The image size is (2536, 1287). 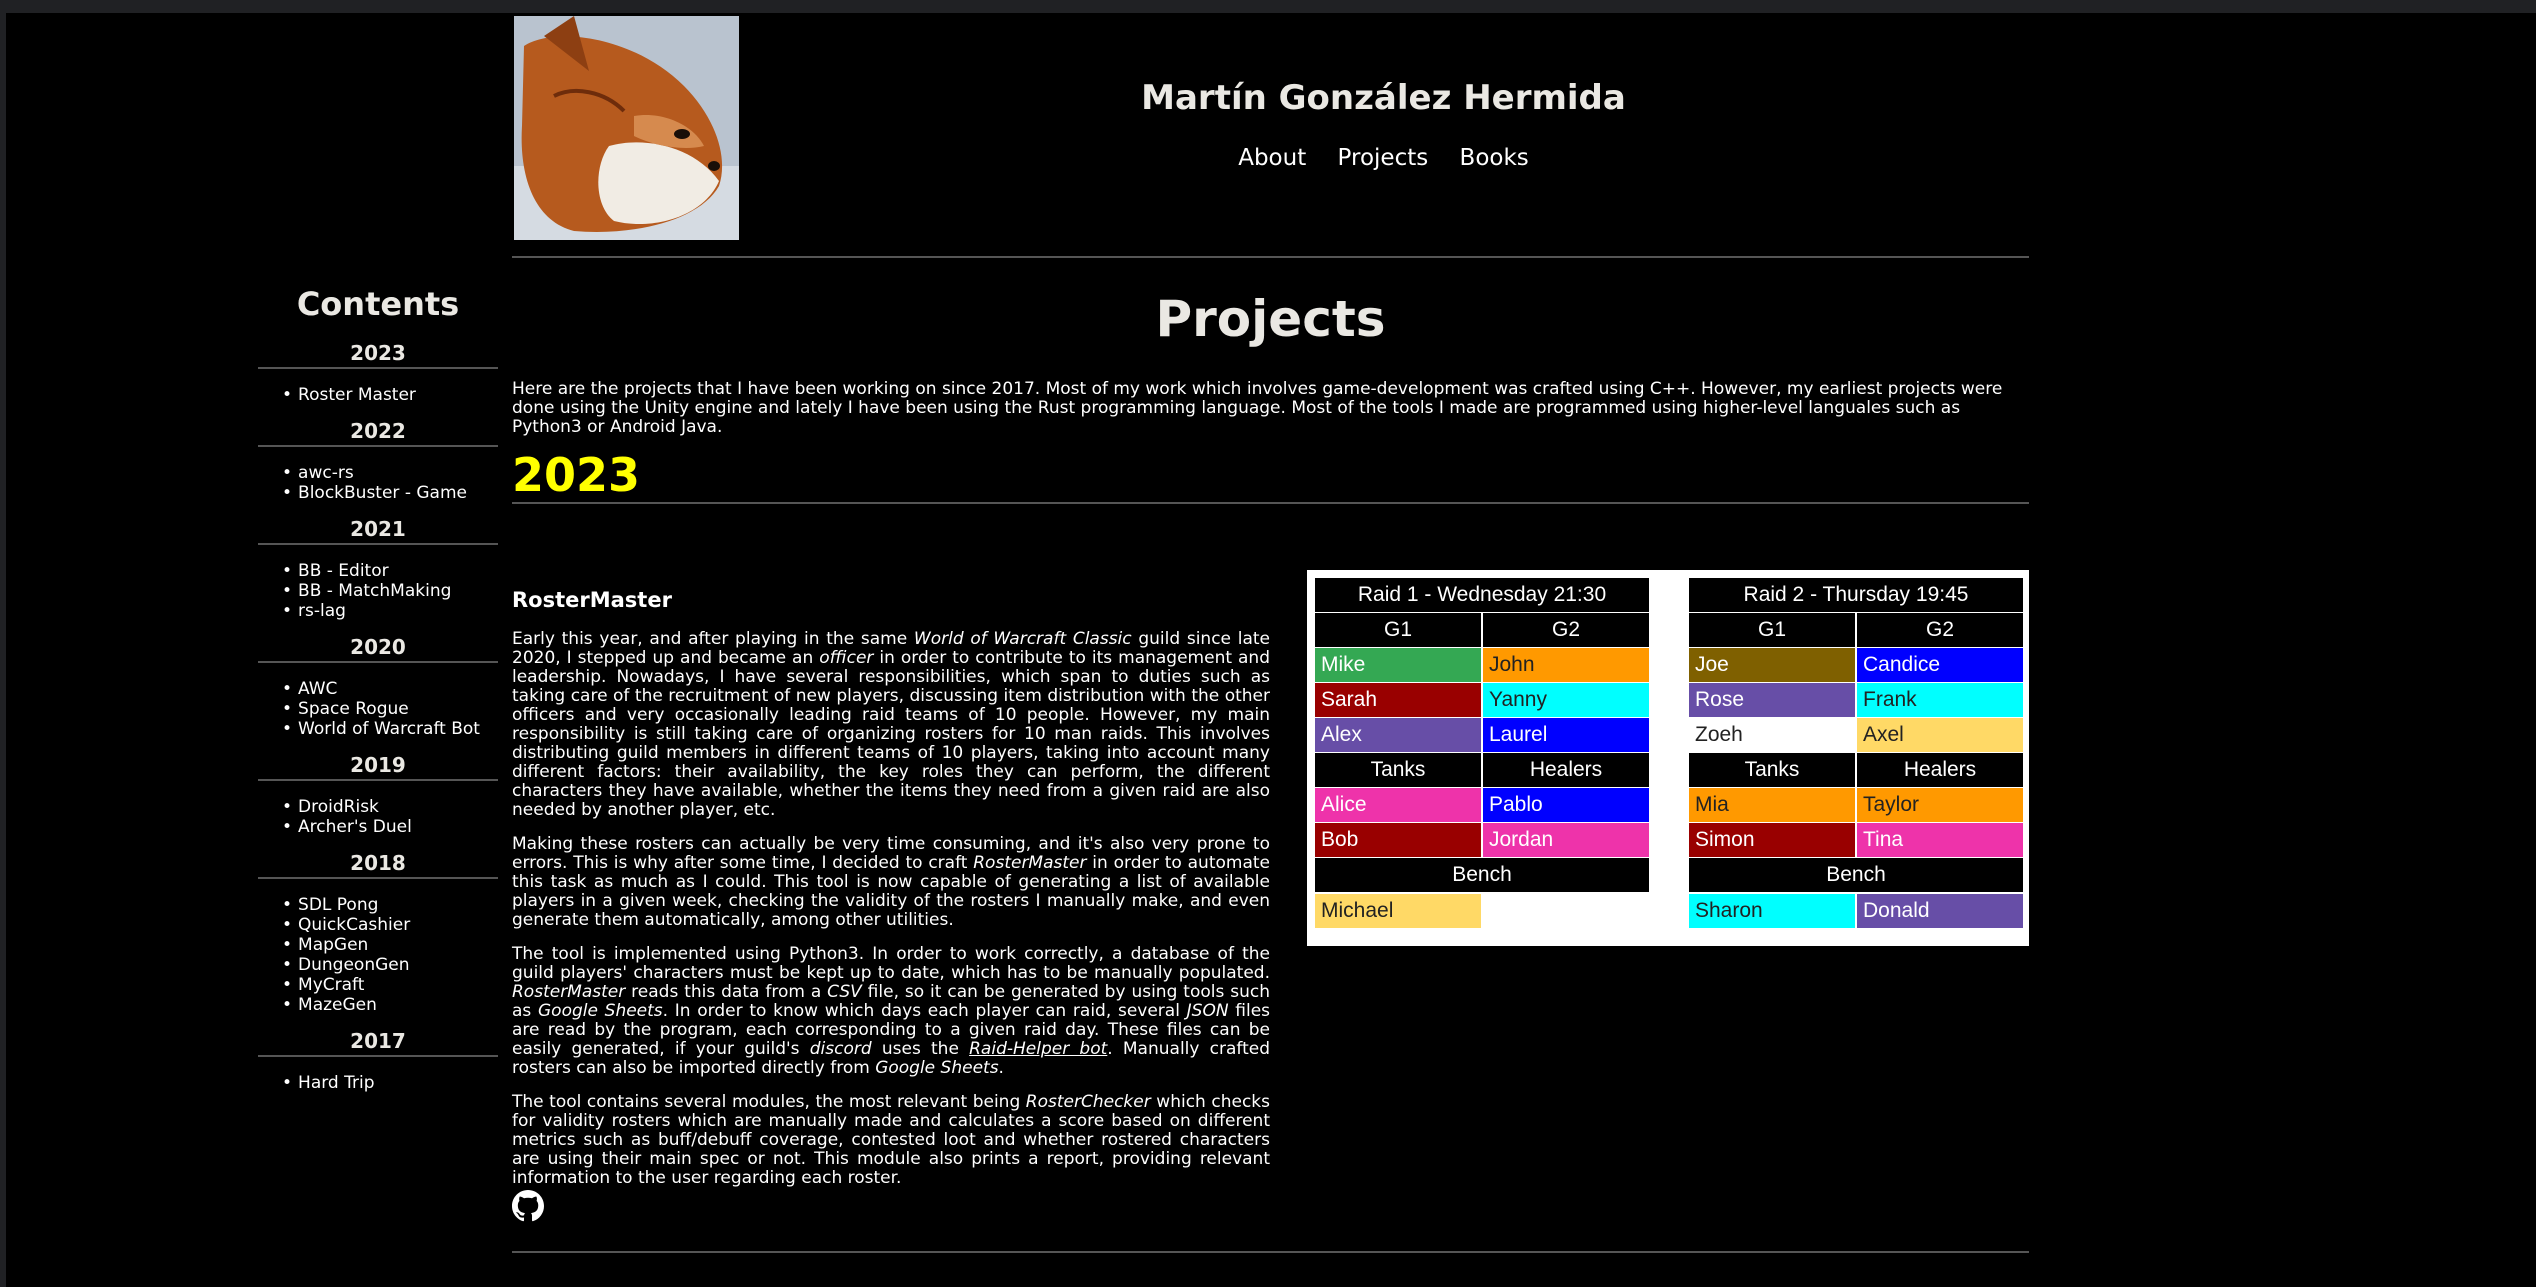 I want to click on sidebar-item: Hard Trip, so click(x=390, y=1083).